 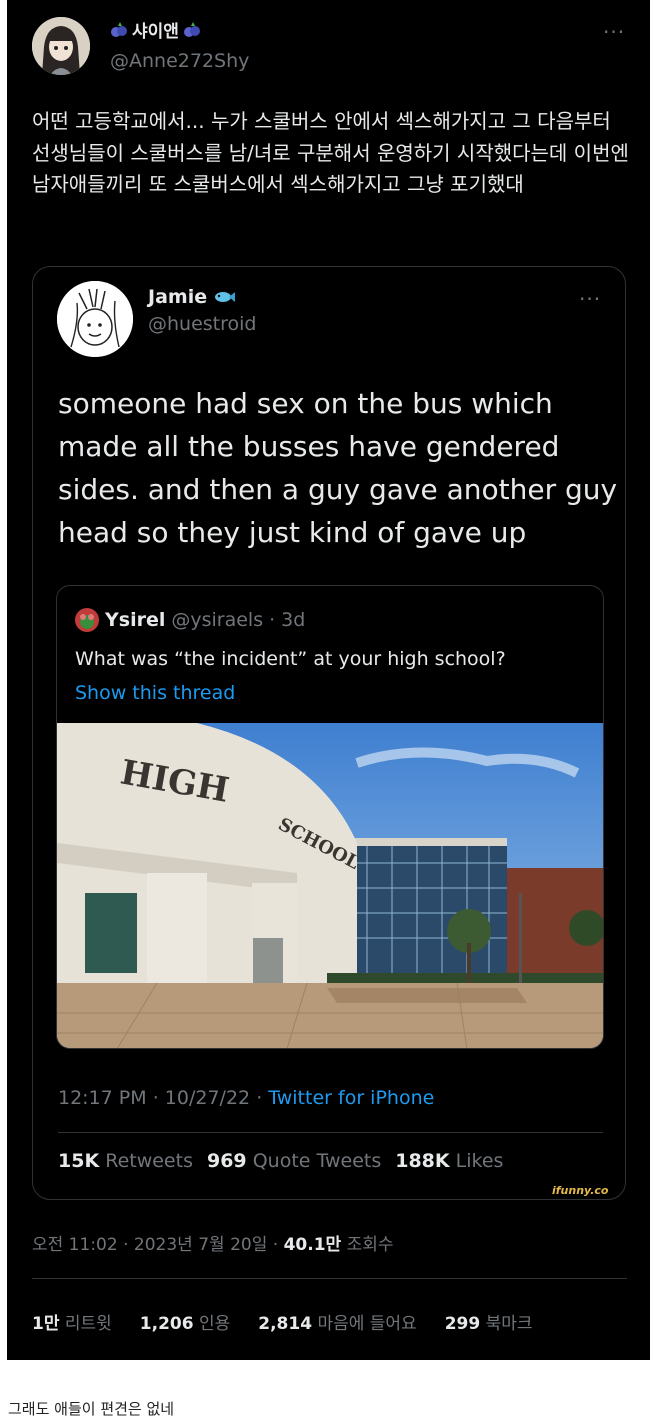 What do you see at coordinates (351, 1098) in the screenshot?
I see `quoted-source-link: Twitter for iPhone` at bounding box center [351, 1098].